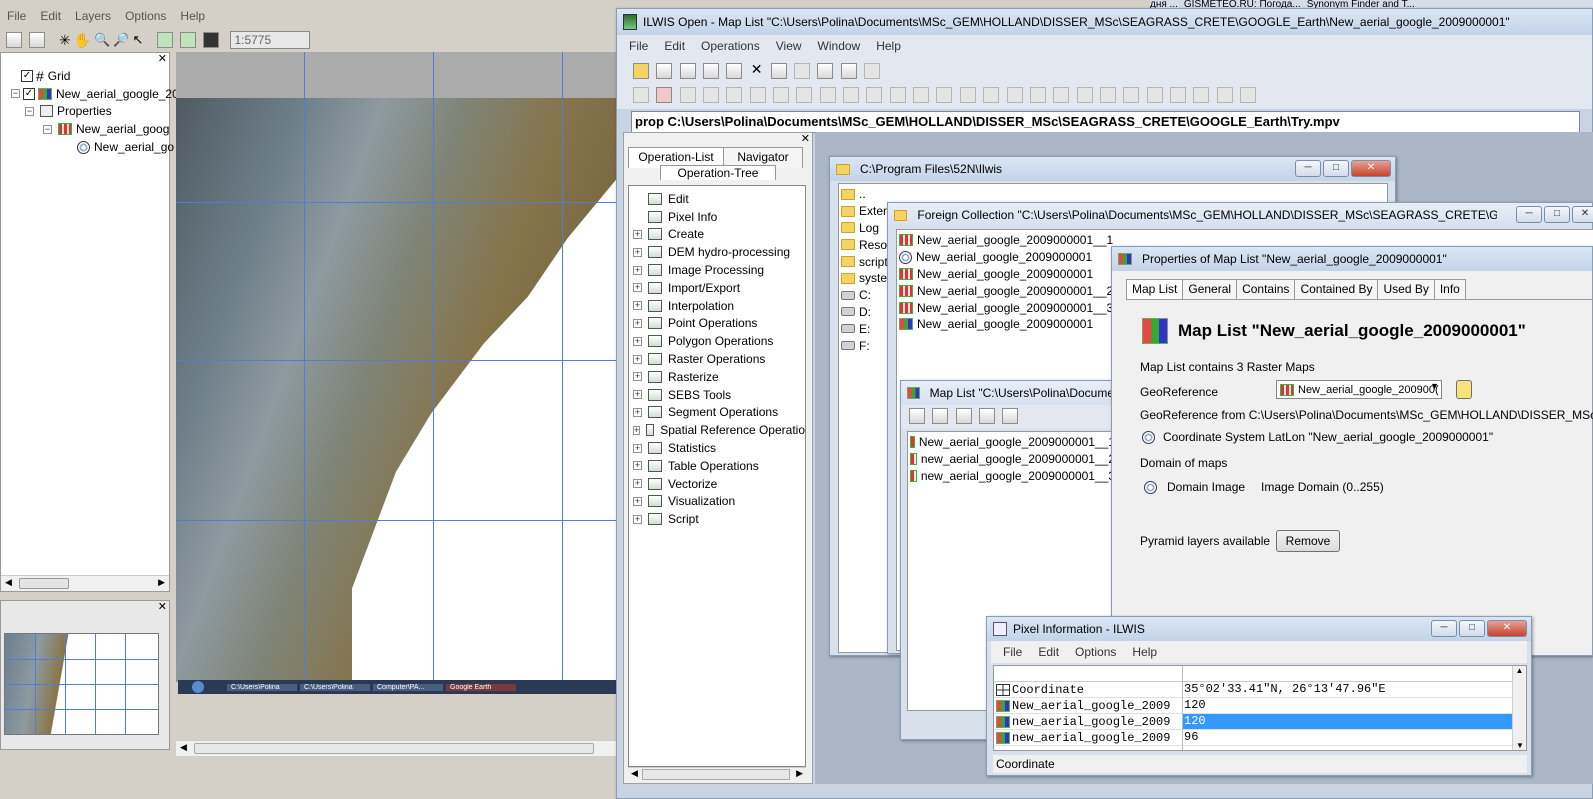 The width and height of the screenshot is (1593, 799). Describe the element at coordinates (102, 40) in the screenshot. I see `zoom-in-icon: 🔍` at that location.